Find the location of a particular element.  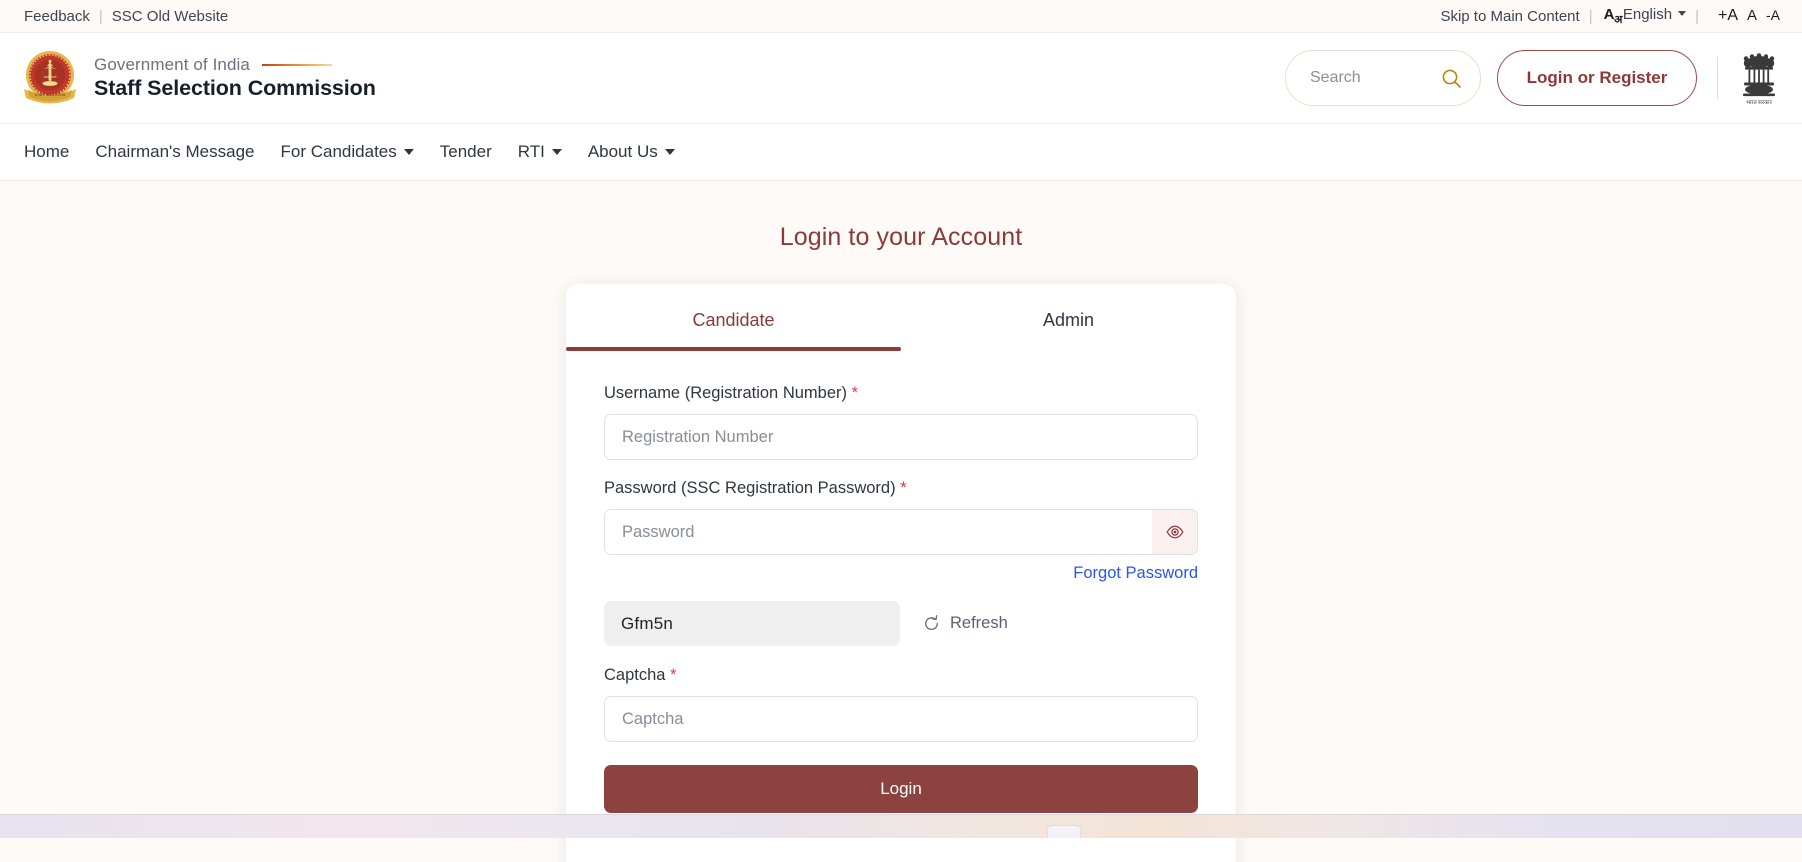

ssc-logo-icon: सत्यमेव जयते STAFF SELECTION is located at coordinates (50, 77).